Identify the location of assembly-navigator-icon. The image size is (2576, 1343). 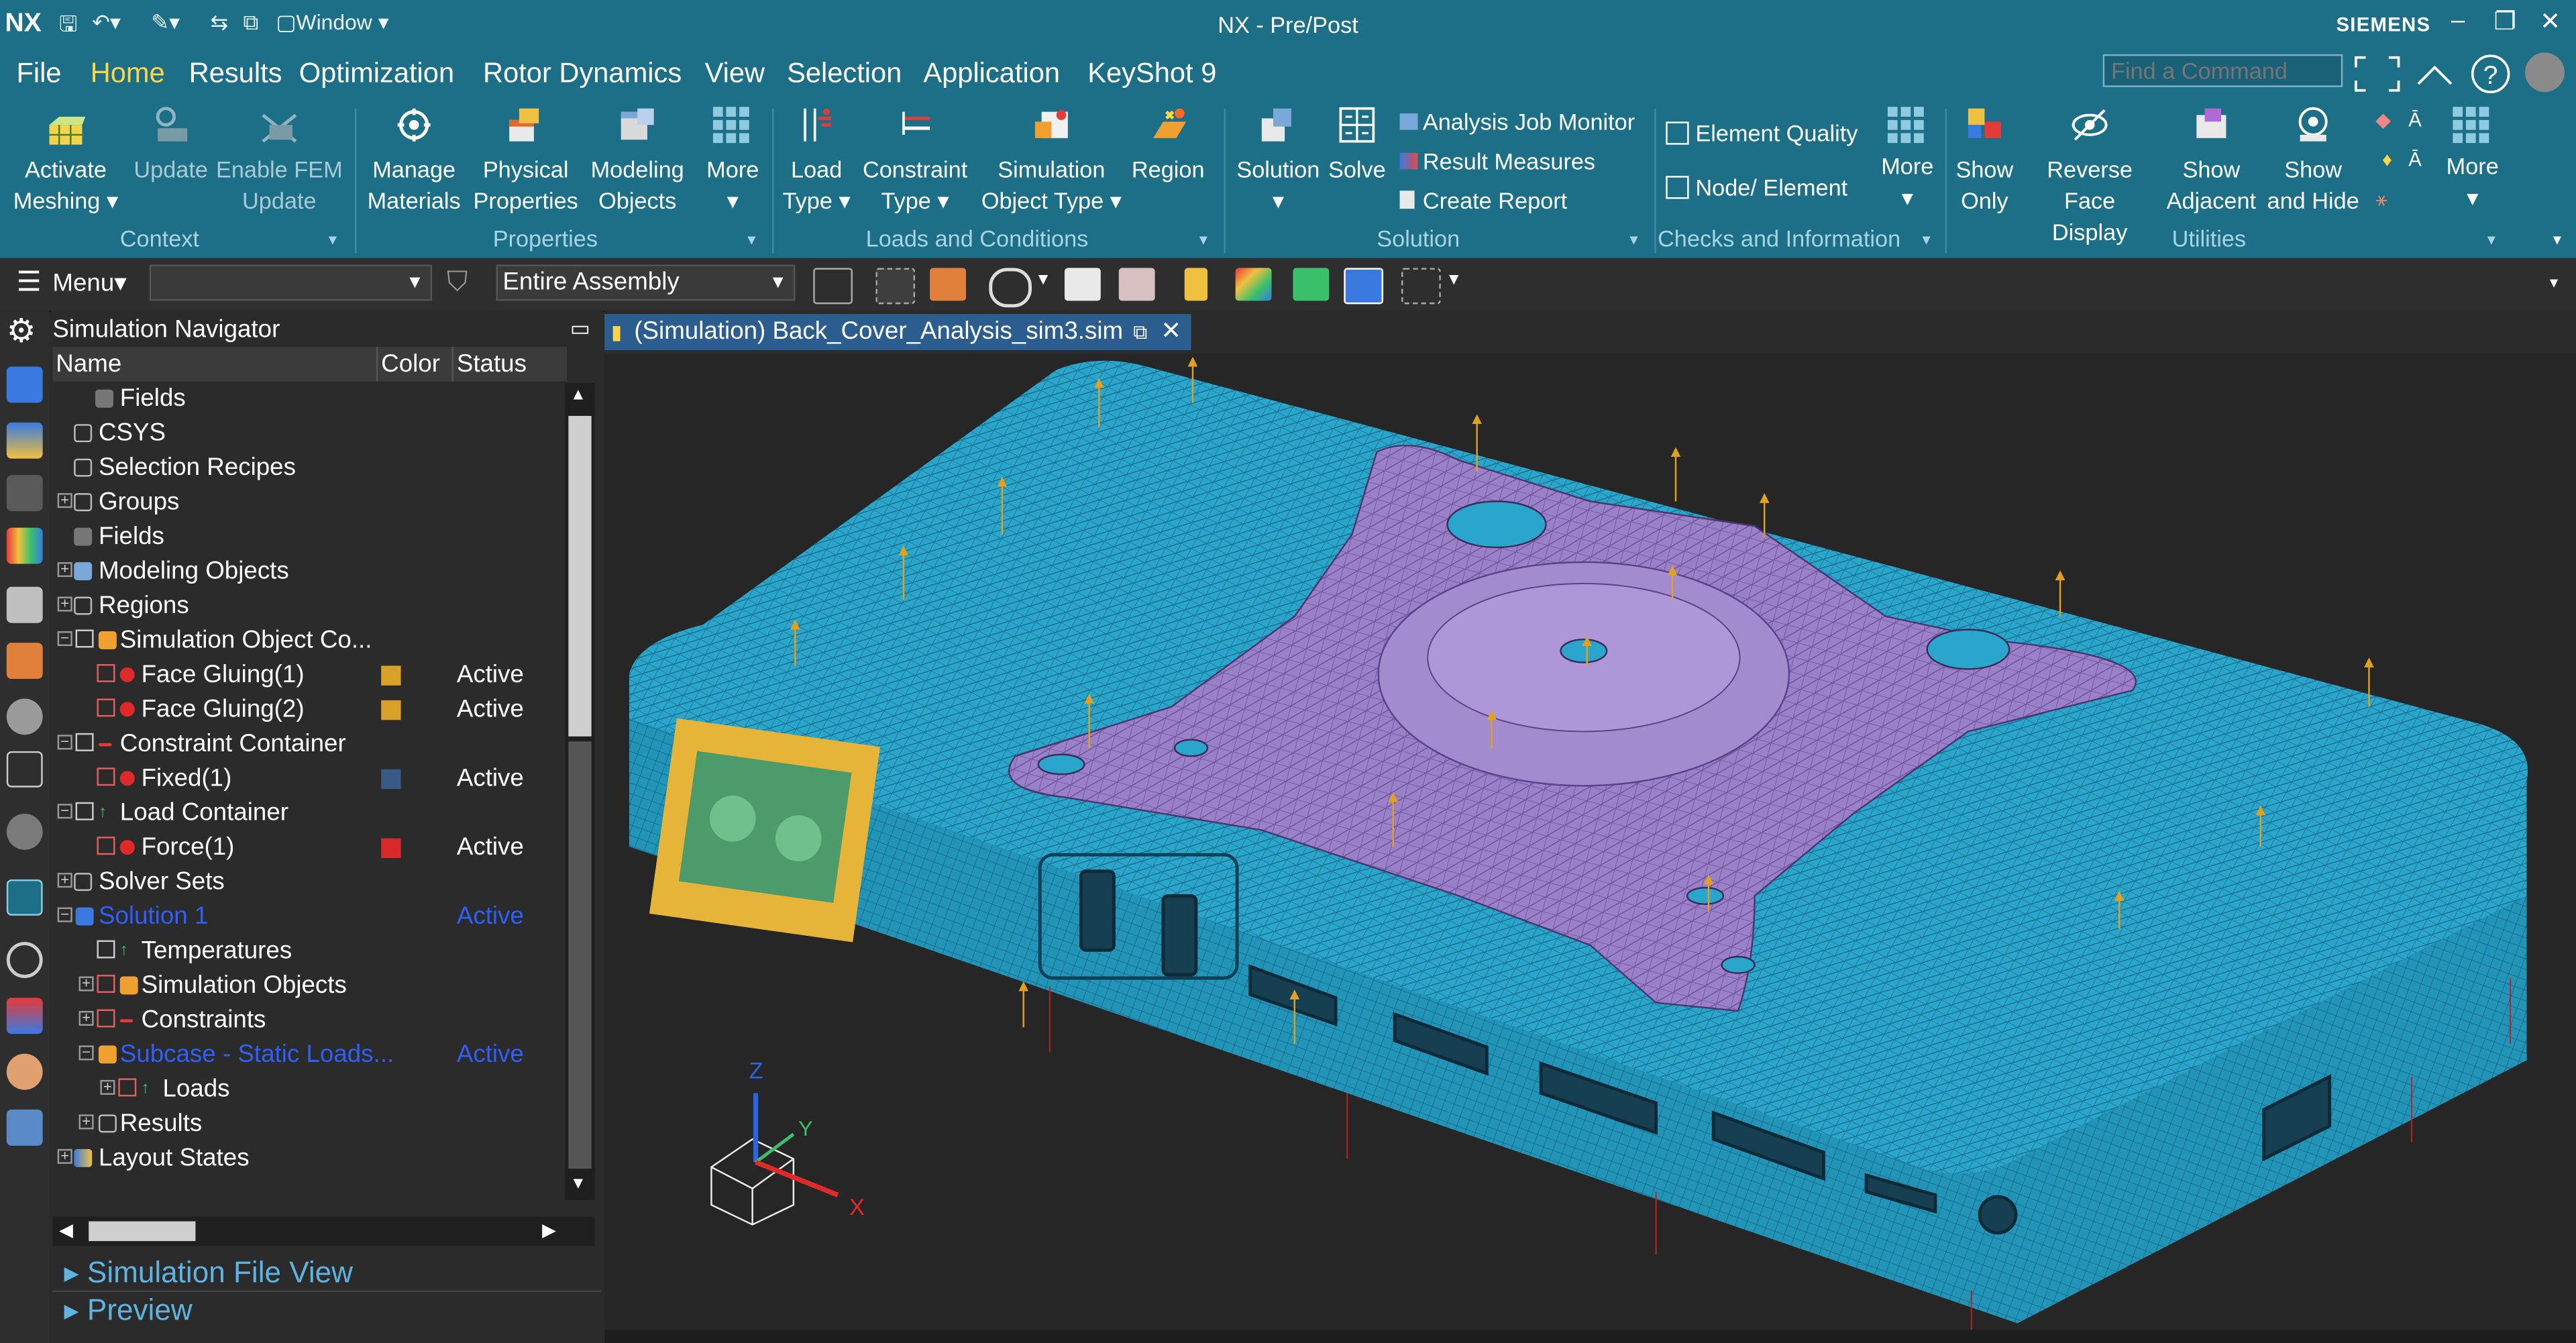
(24, 440).